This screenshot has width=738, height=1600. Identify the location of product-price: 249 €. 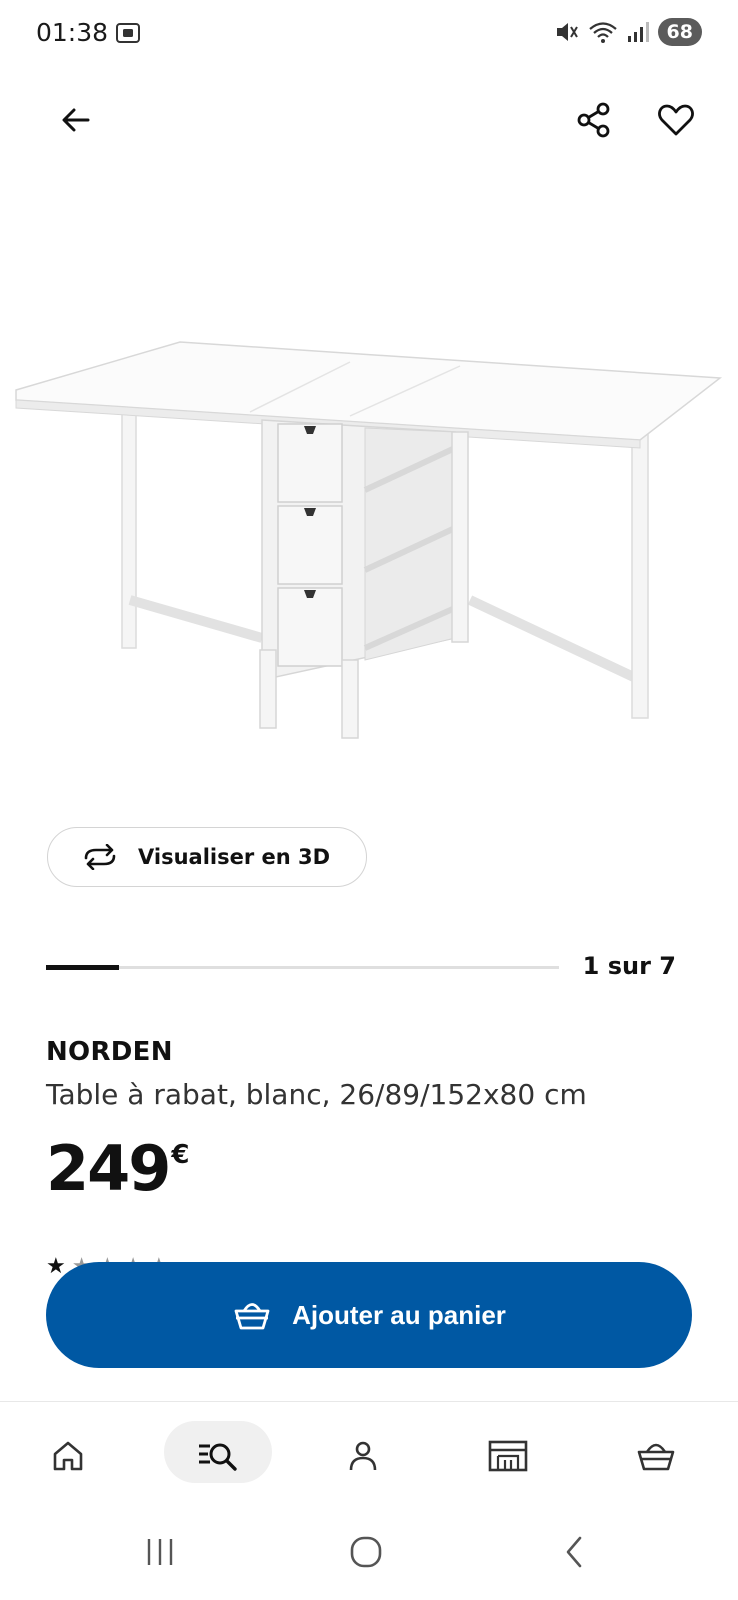
(118, 1169).